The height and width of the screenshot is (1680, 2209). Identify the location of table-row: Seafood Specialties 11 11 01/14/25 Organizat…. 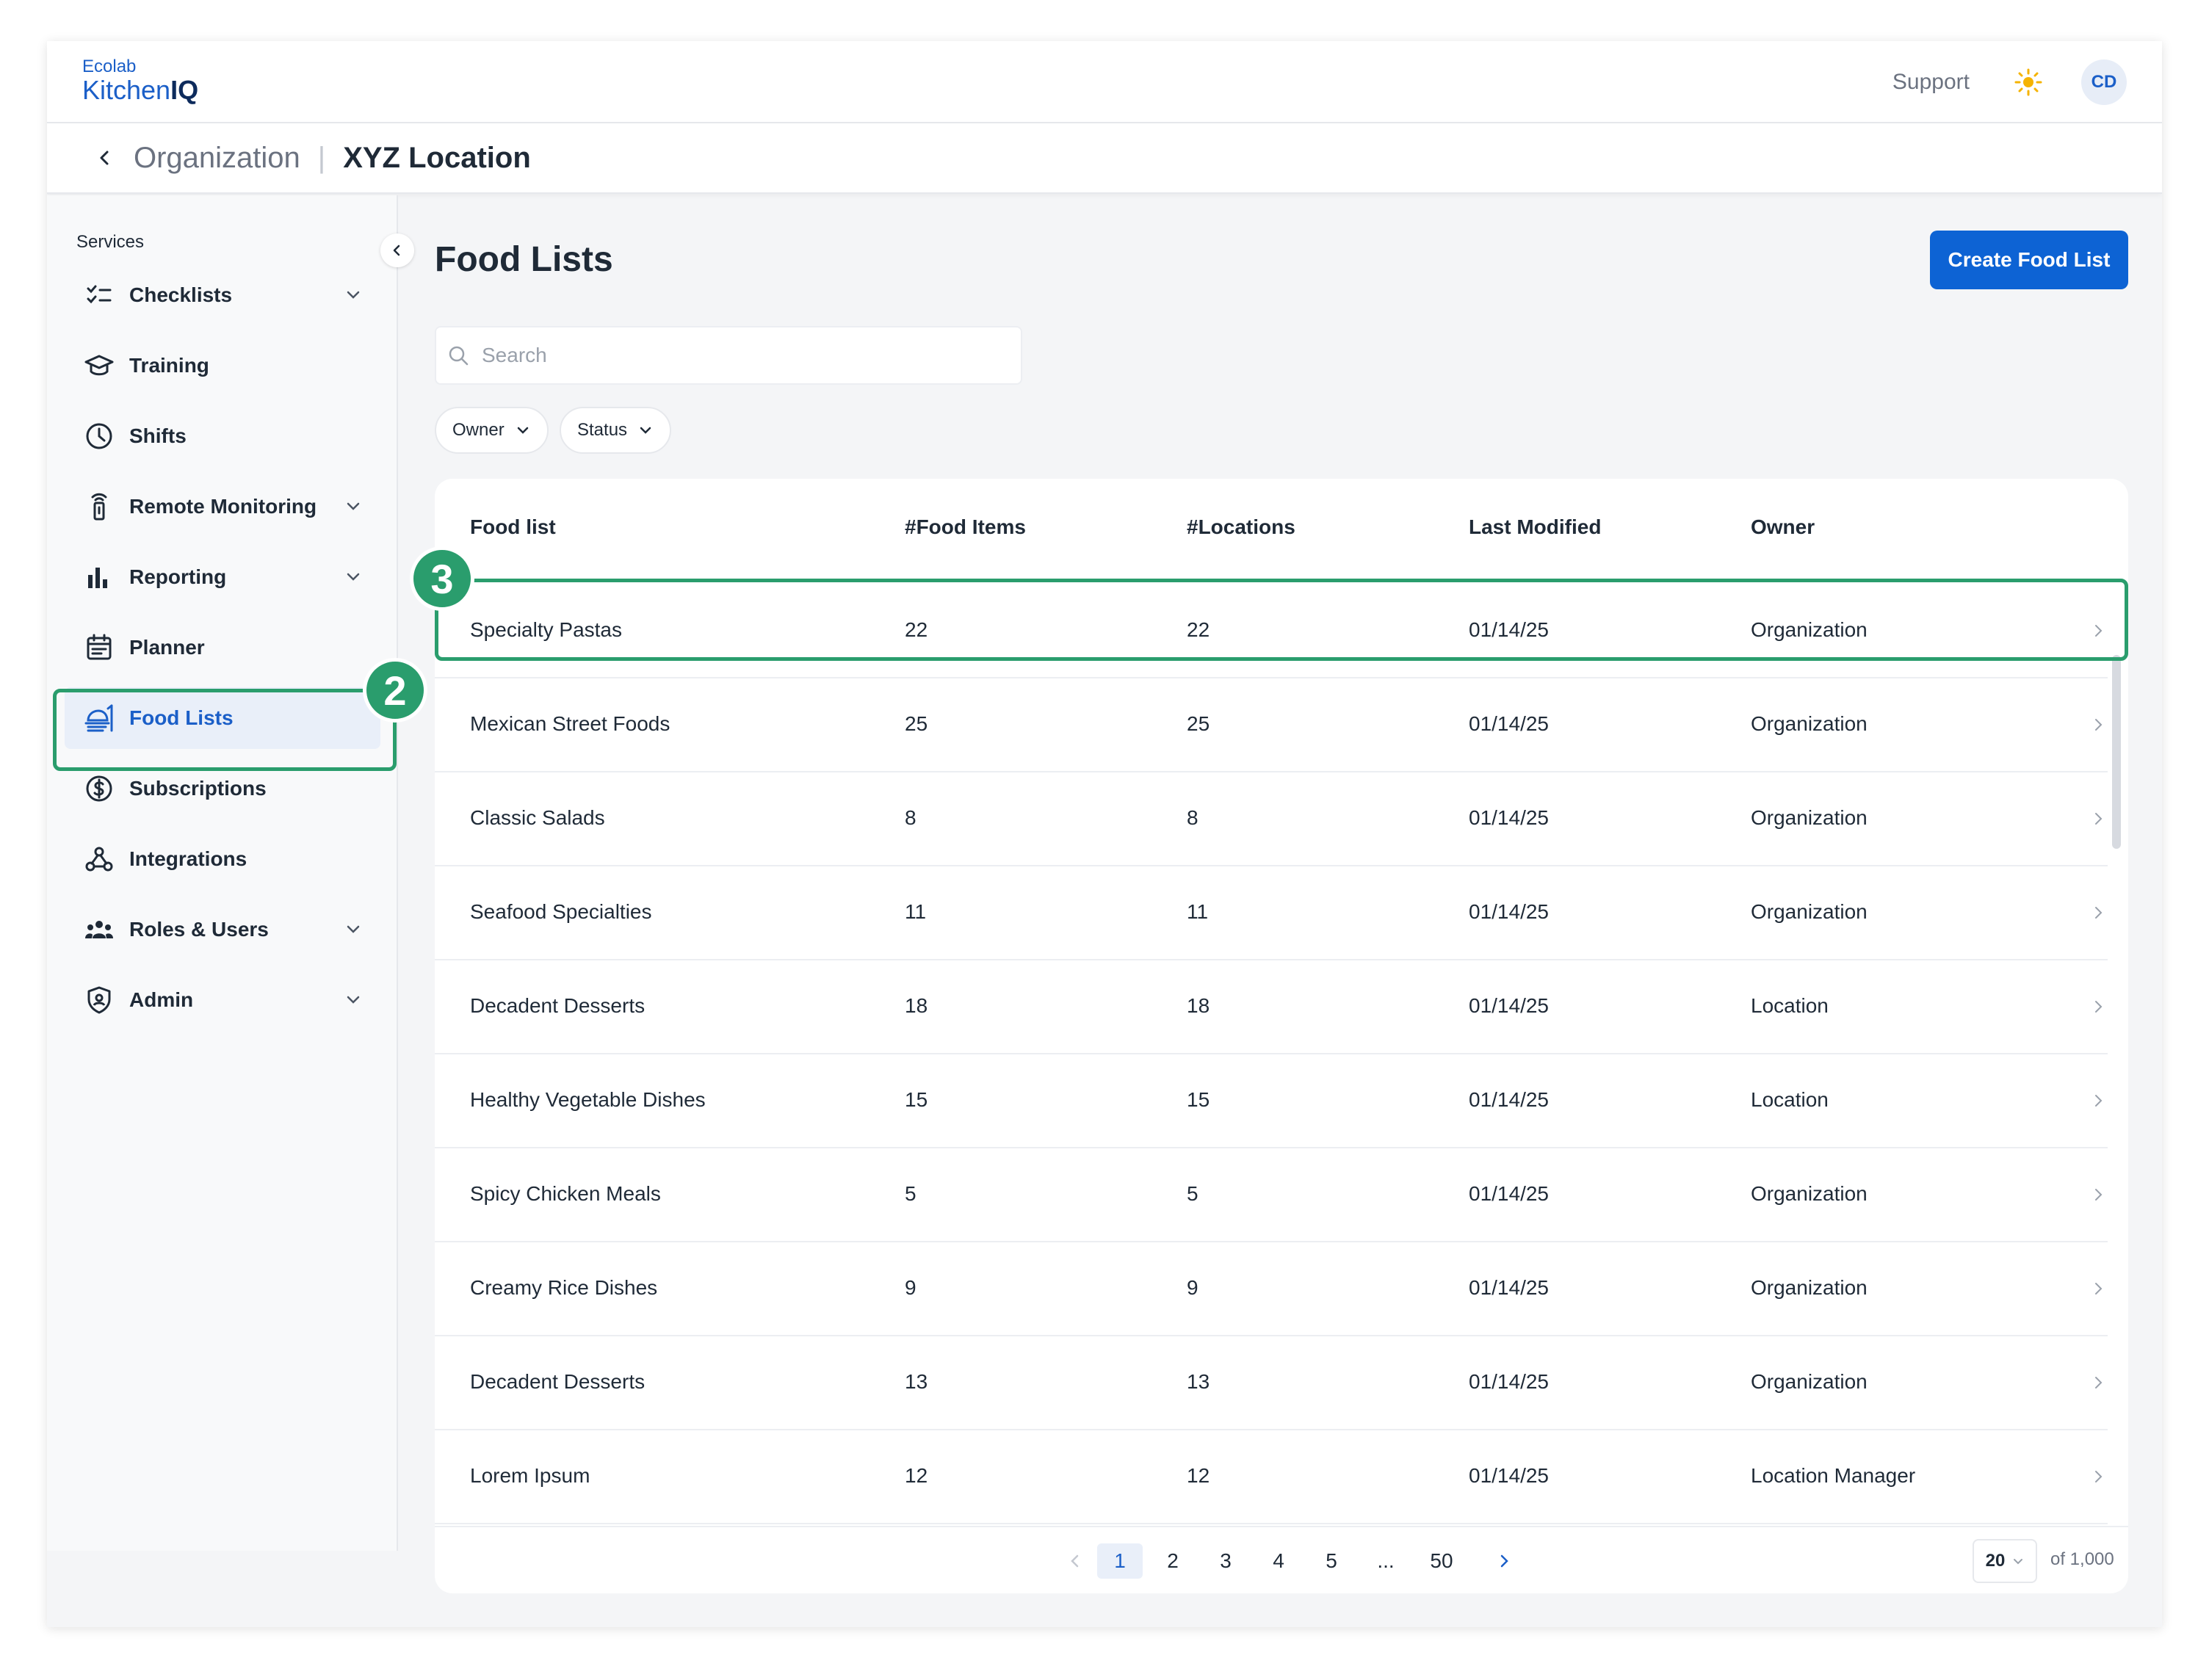
(1271, 913).